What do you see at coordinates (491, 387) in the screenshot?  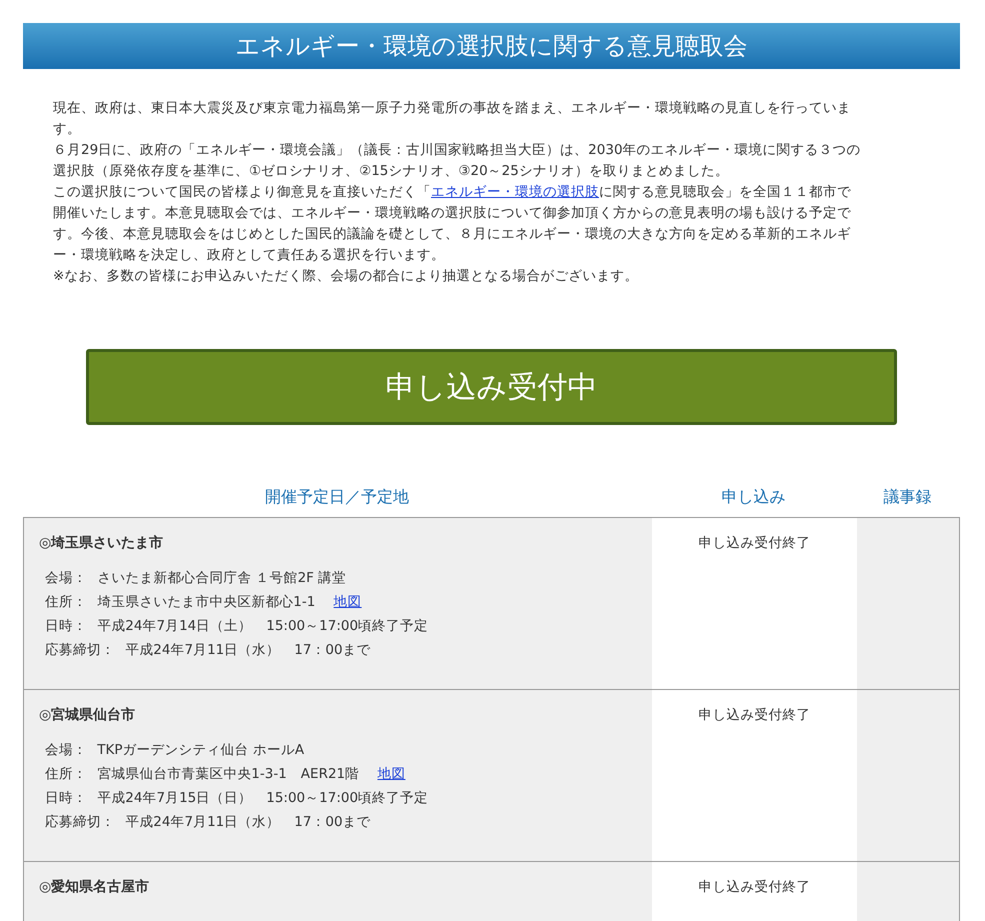 I see `application-open-button: 申し込み受付中` at bounding box center [491, 387].